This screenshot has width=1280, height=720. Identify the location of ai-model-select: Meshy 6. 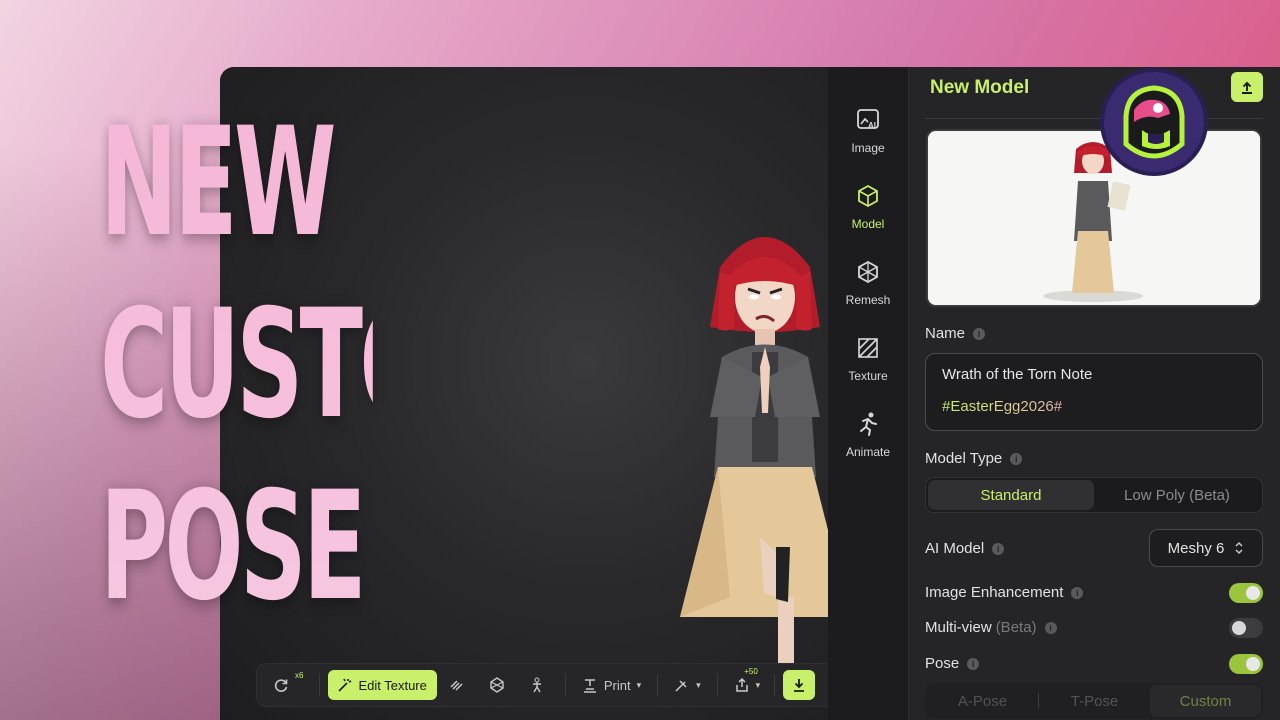
(1206, 548).